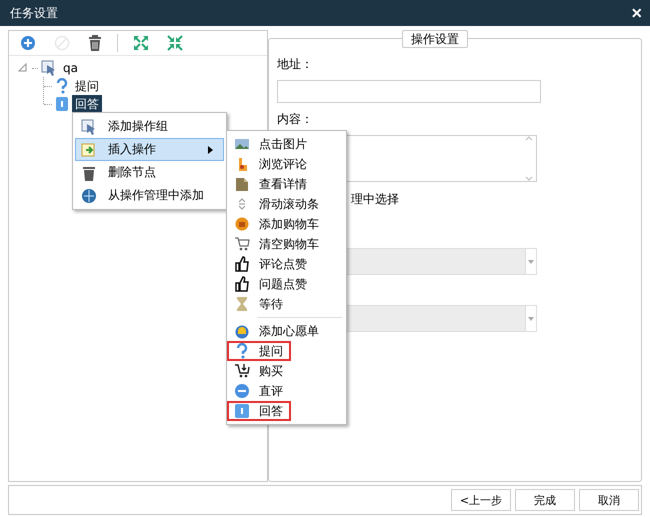 This screenshot has width=650, height=517. What do you see at coordinates (28, 43) in the screenshot?
I see `add-icon` at bounding box center [28, 43].